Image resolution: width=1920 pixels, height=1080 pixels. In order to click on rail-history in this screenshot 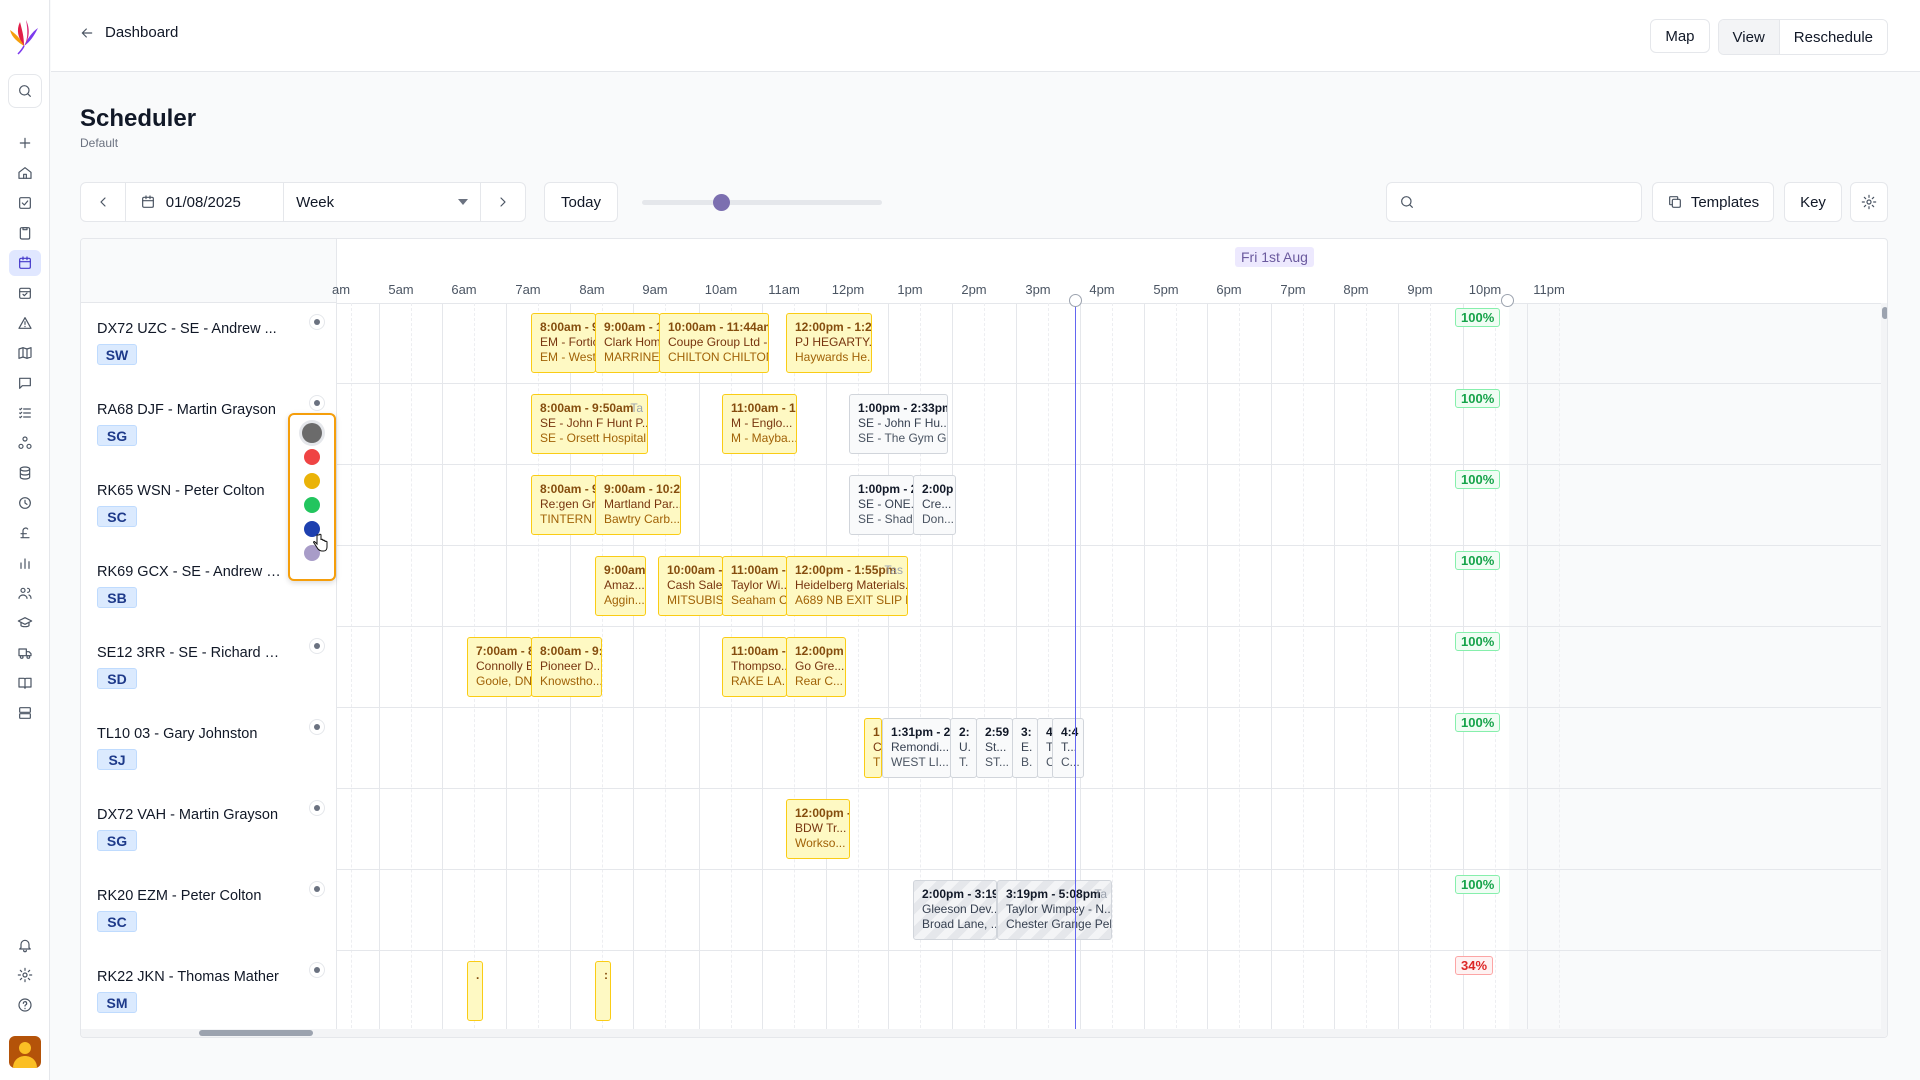, I will do `click(25, 503)`.